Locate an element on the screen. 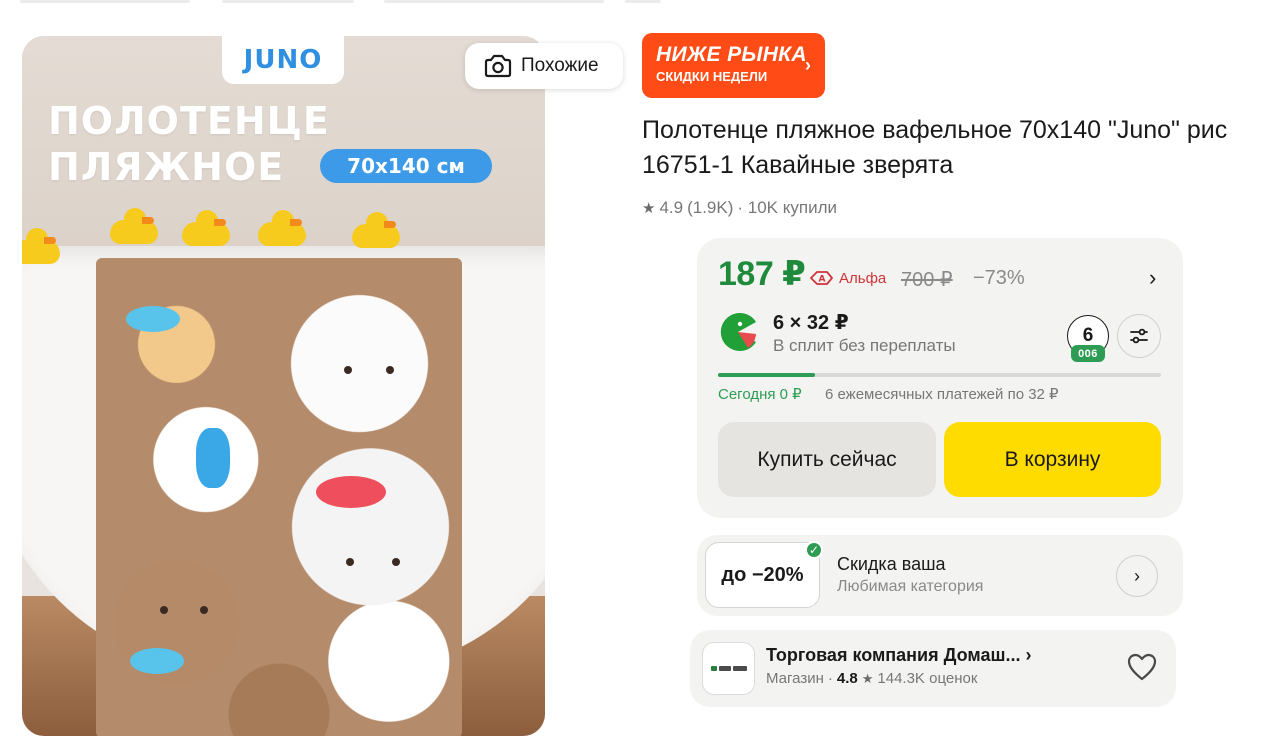  add-to-cart-button: В корзину is located at coordinates (1052, 459).